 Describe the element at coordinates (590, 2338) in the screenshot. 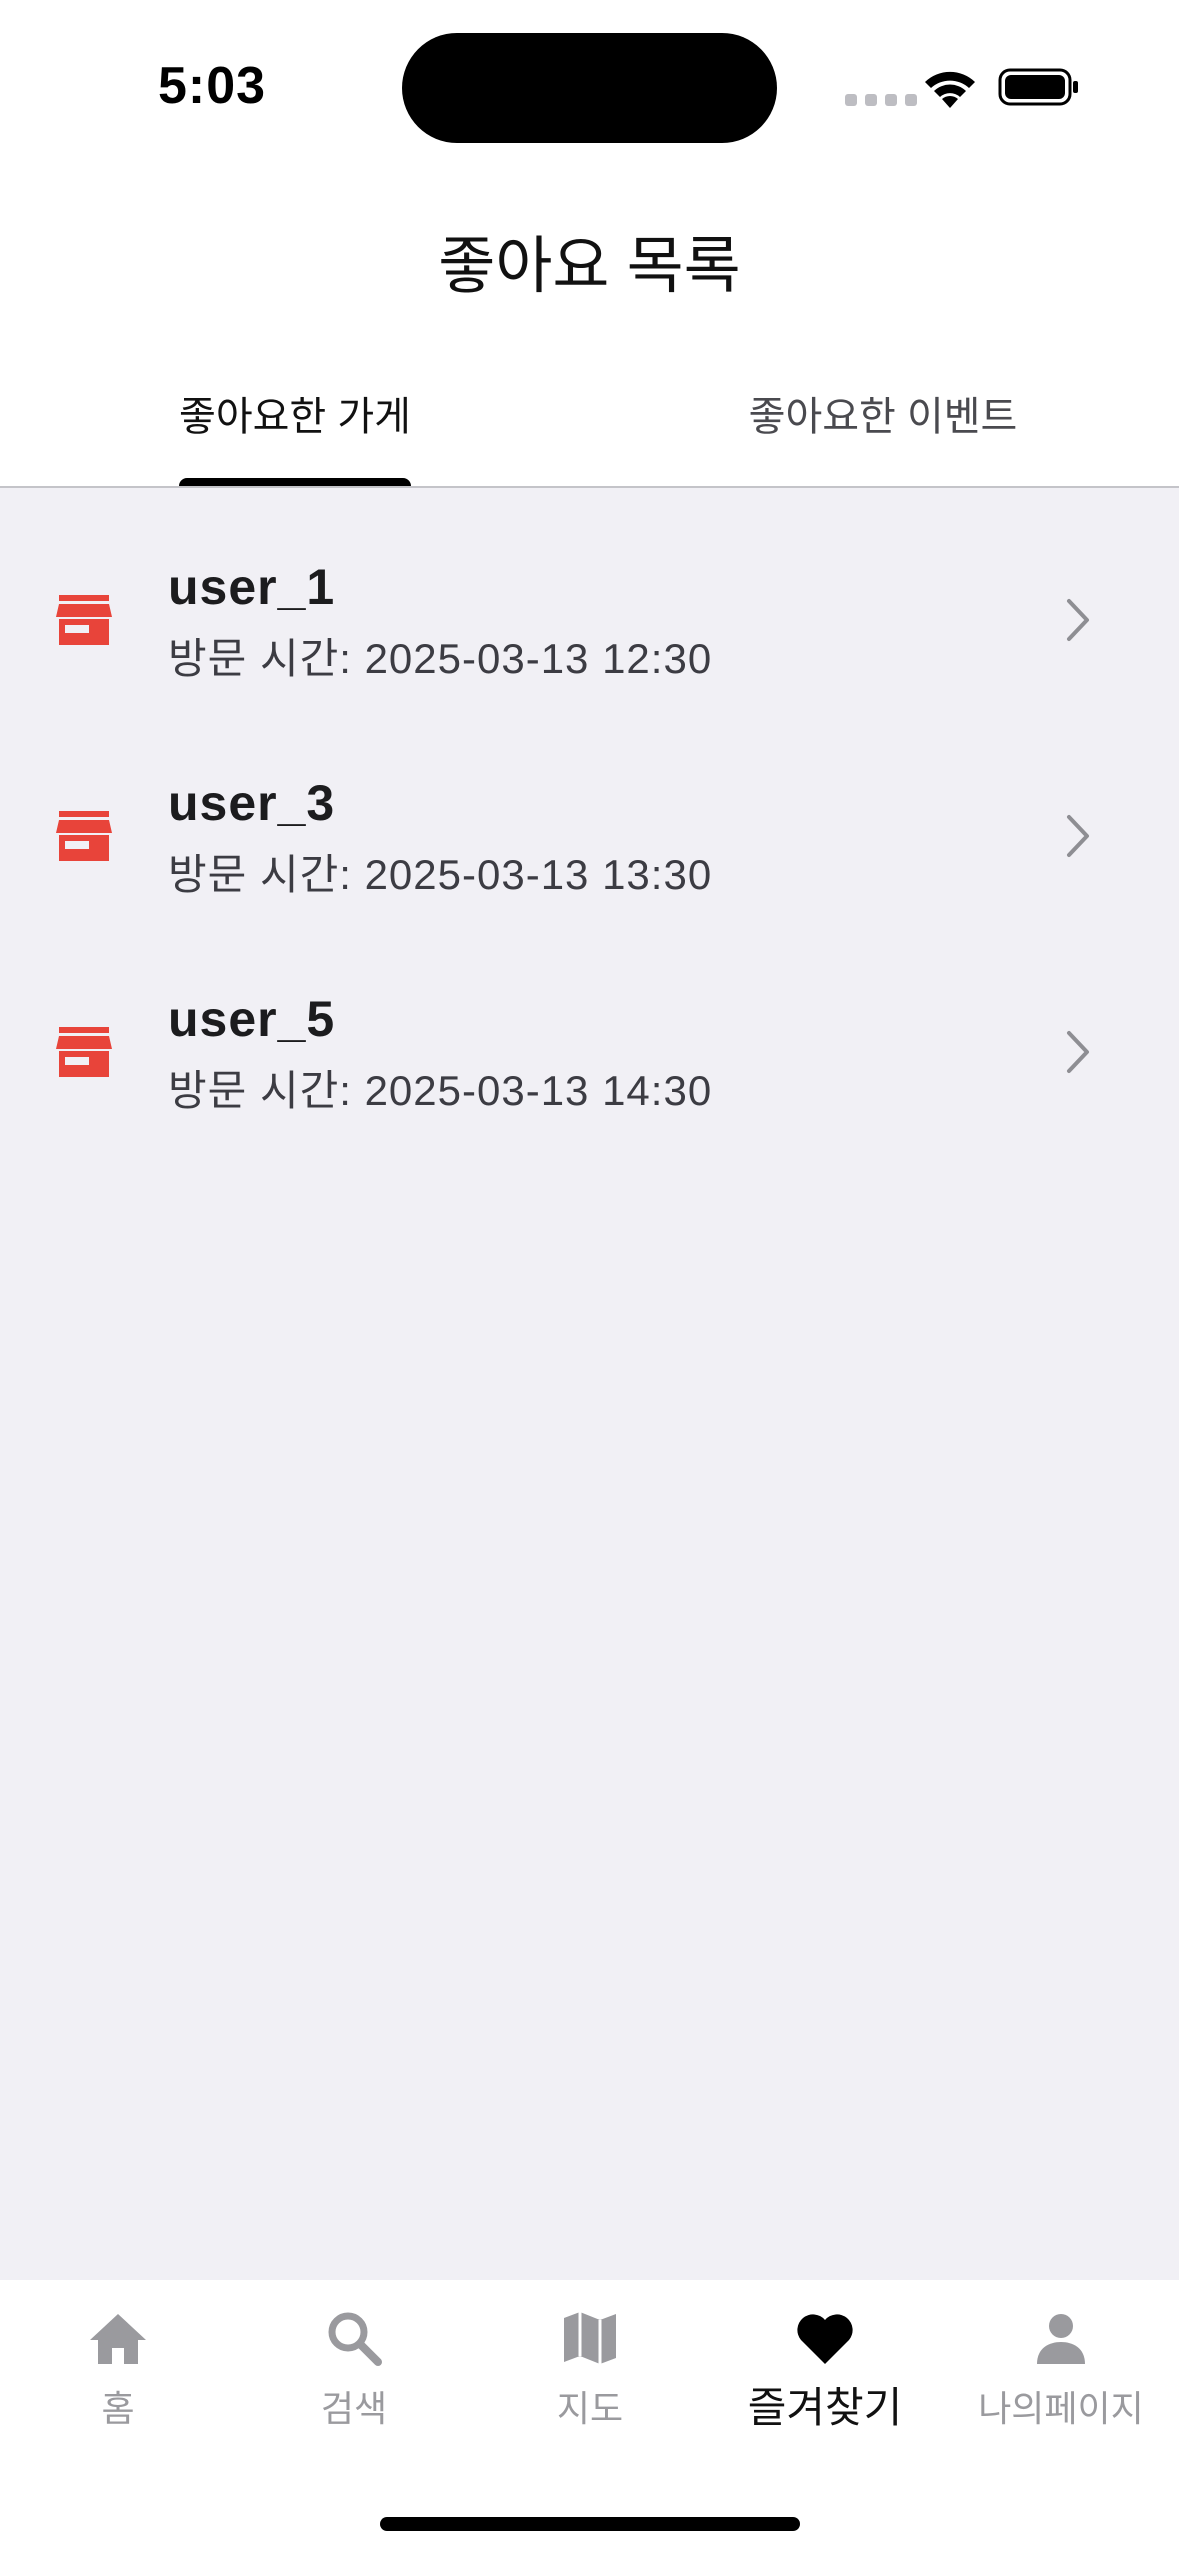

I see `map-icon` at that location.